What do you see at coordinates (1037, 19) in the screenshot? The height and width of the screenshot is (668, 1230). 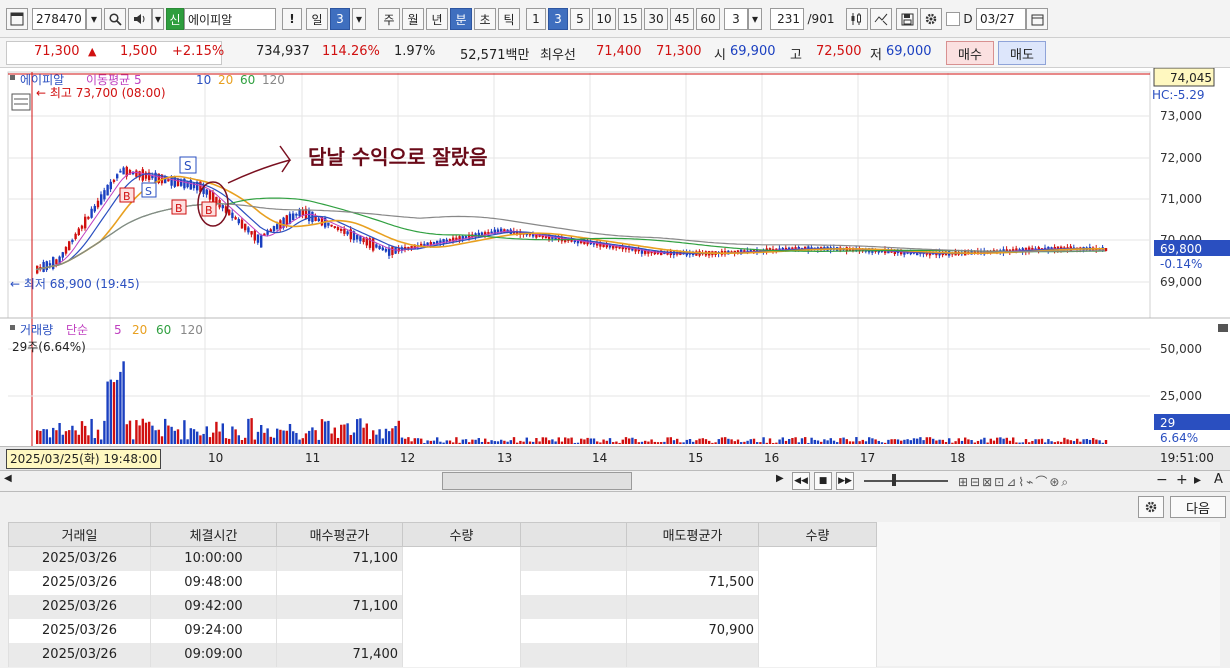 I see `calendar-icon` at bounding box center [1037, 19].